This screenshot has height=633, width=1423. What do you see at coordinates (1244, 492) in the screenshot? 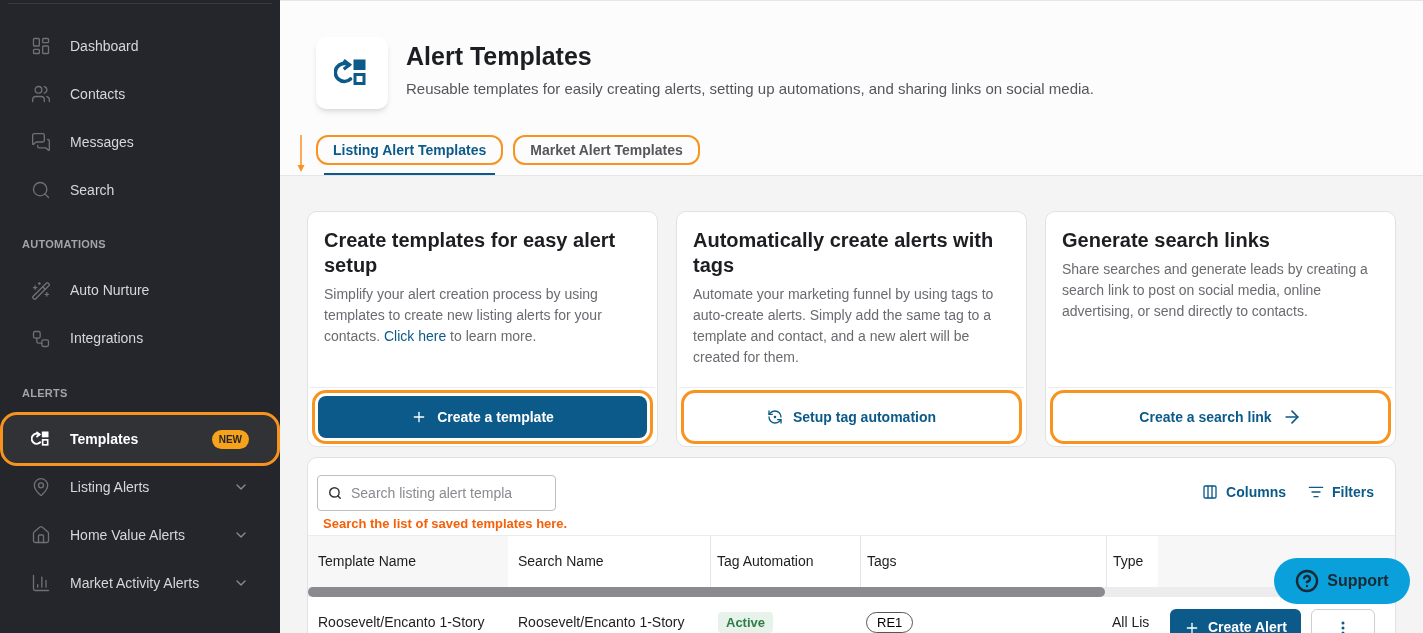
I see `toolbar-button: Columns` at bounding box center [1244, 492].